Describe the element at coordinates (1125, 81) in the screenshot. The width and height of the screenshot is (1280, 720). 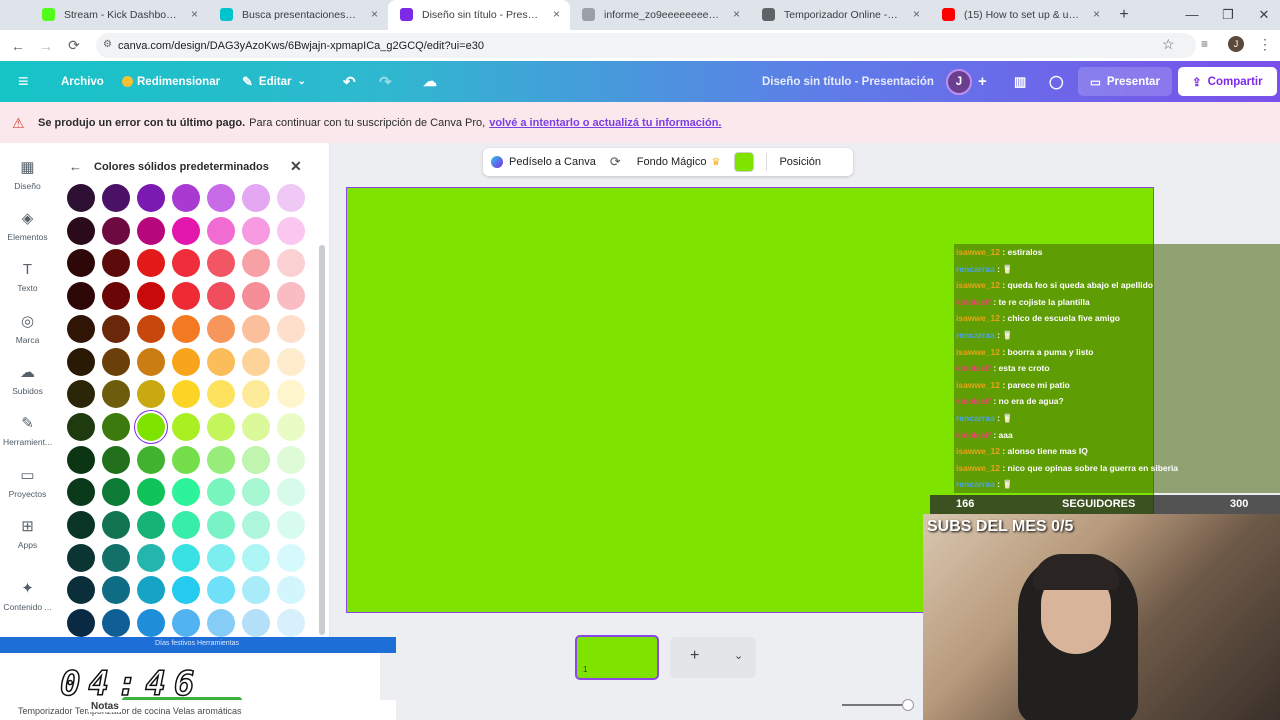
I see `presentar-button: ▭ Presentar` at that location.